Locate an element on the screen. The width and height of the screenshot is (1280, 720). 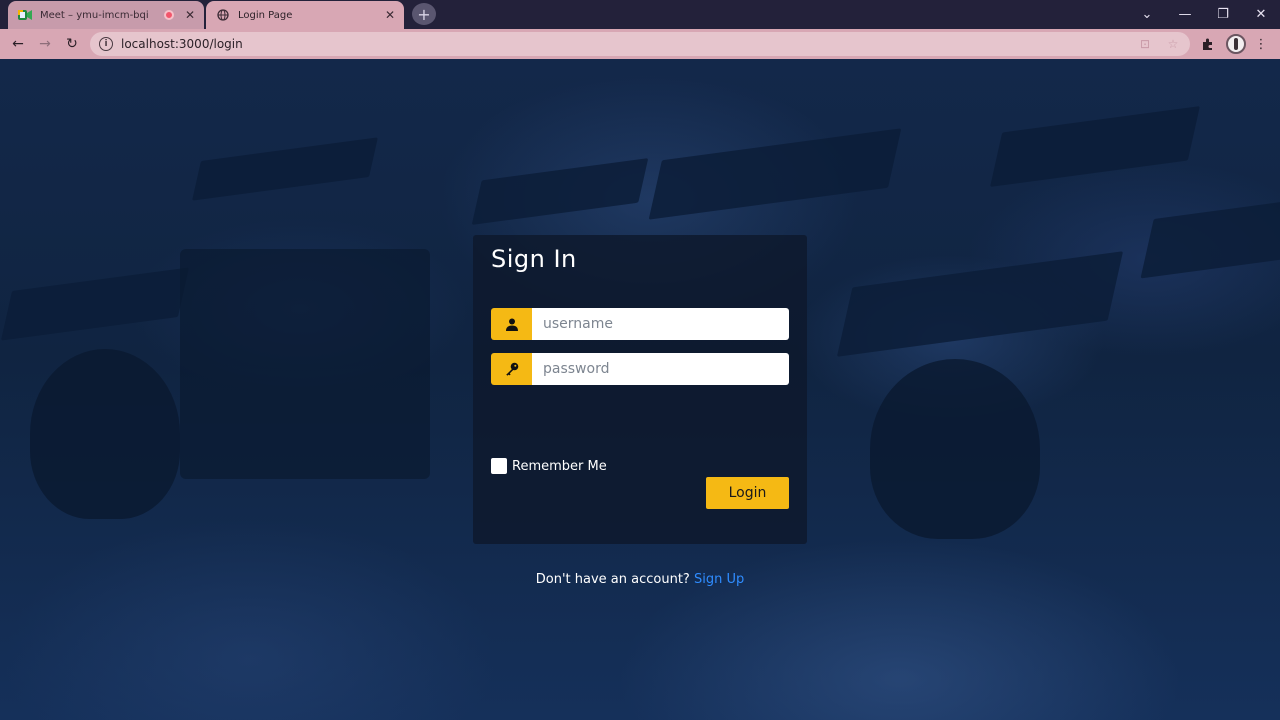
login-button: Login is located at coordinates (747, 493).